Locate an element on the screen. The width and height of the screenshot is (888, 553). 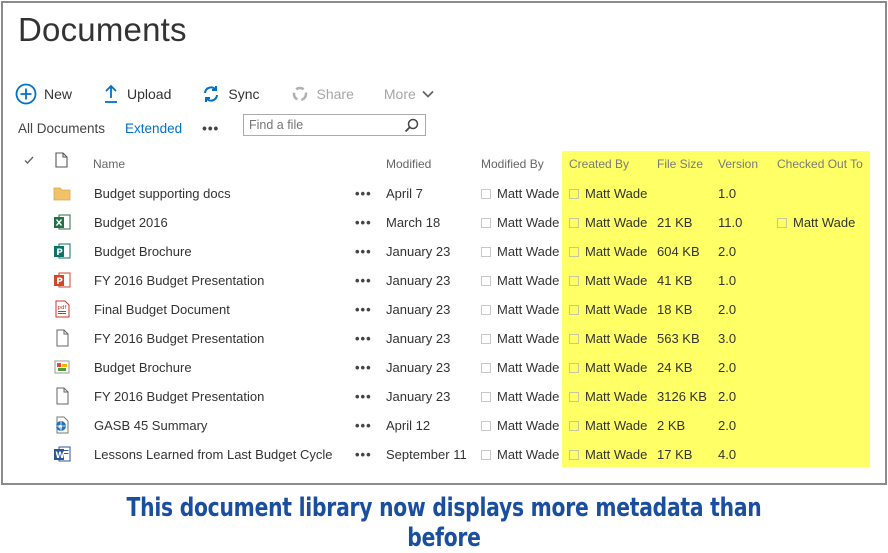
file-name-link: GASB 45 Summary is located at coordinates (150, 425).